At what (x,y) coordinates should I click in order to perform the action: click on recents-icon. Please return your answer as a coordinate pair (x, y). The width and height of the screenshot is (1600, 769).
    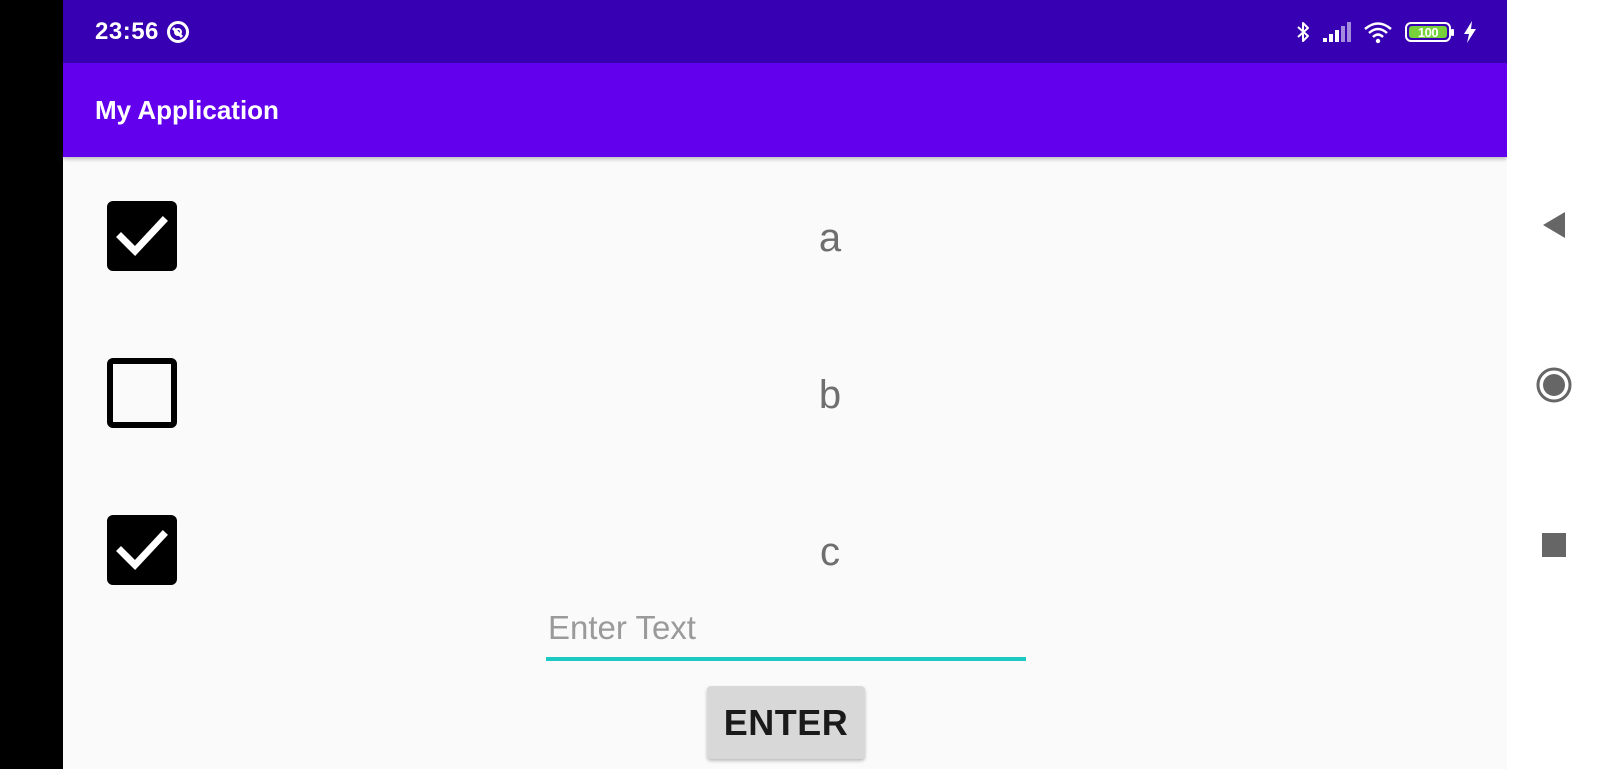
    Looking at the image, I should click on (1554, 545).